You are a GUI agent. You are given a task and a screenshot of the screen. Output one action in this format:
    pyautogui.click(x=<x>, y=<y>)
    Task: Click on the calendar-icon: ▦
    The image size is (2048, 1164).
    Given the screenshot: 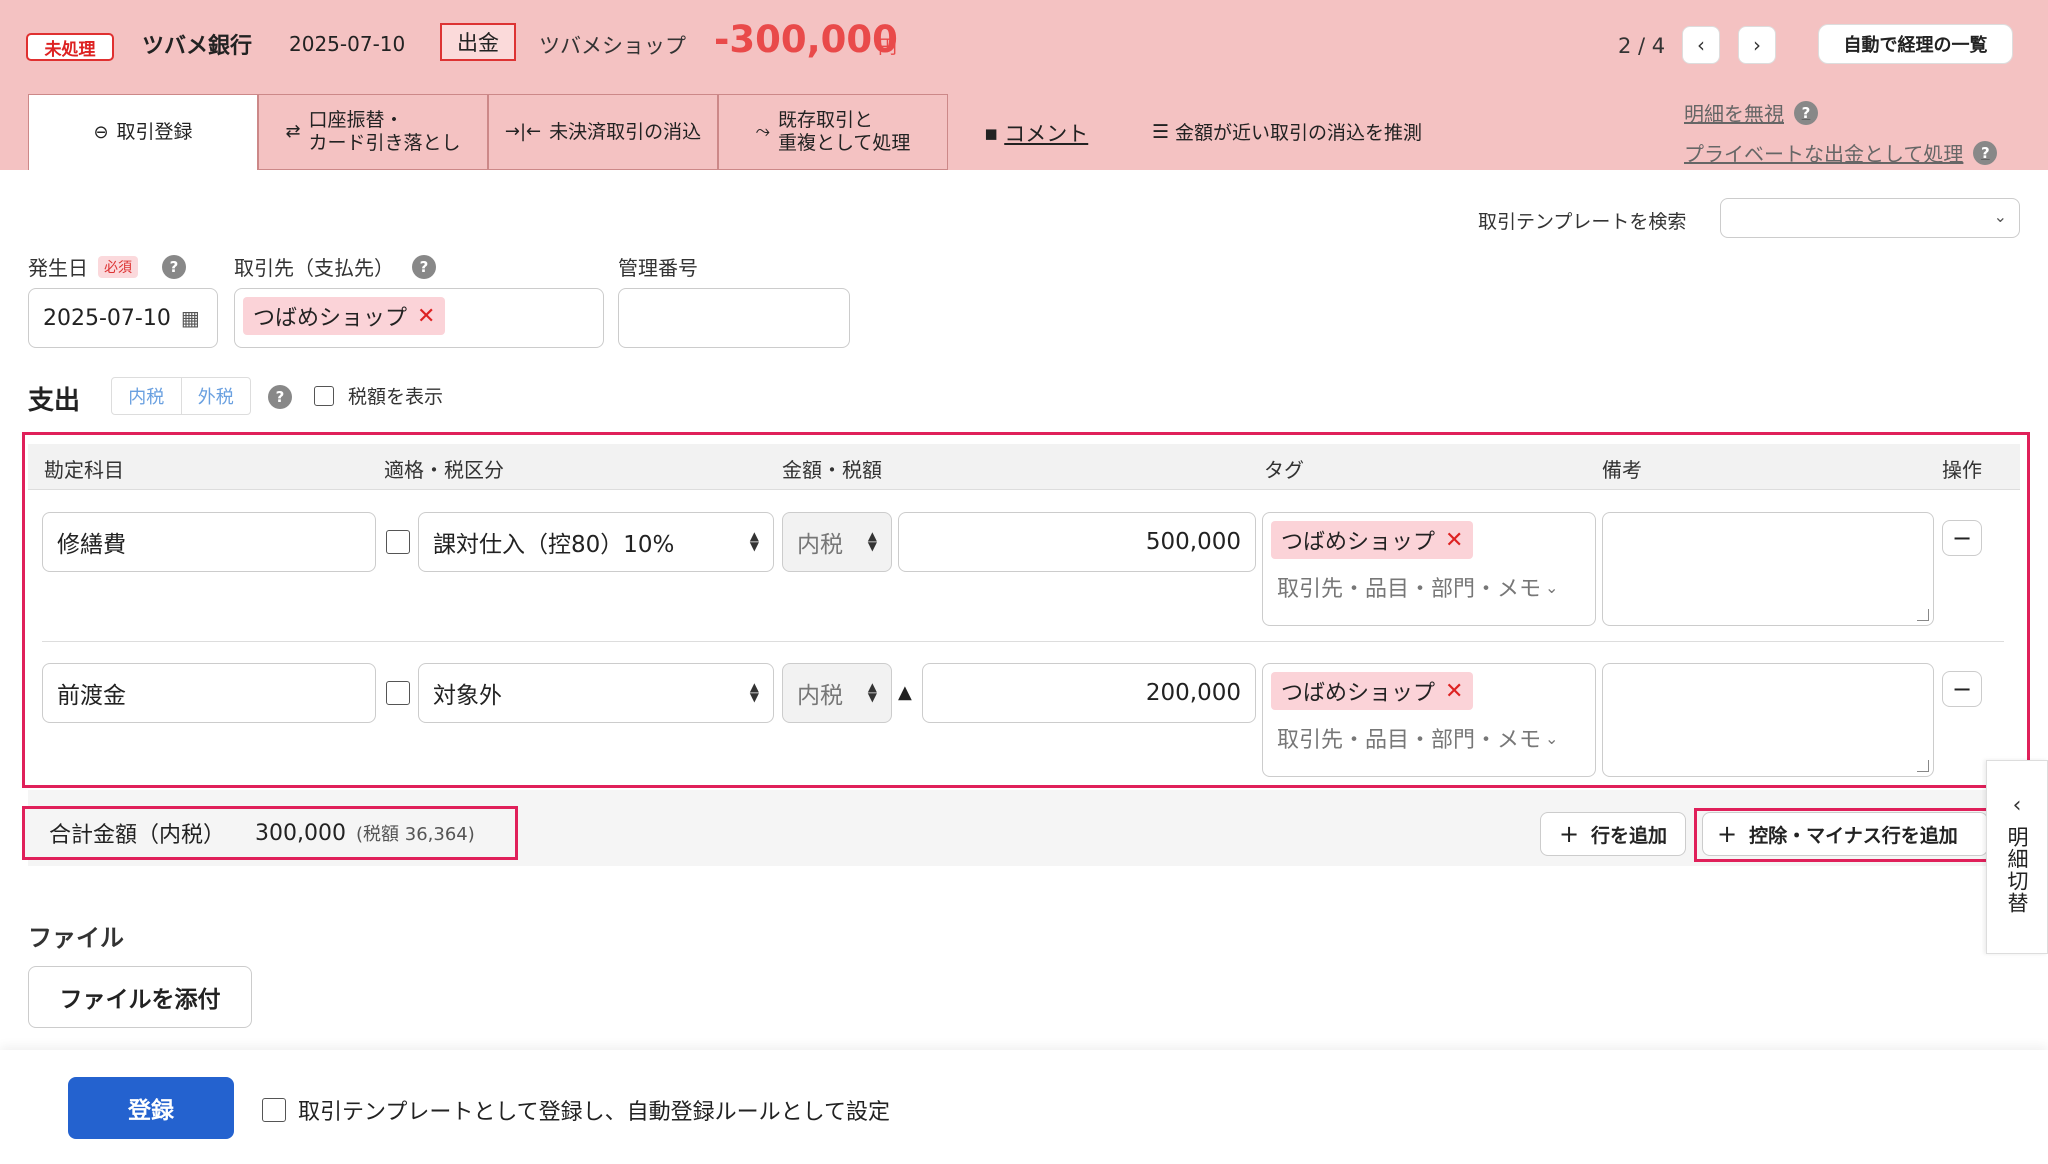 What is the action you would take?
    pyautogui.click(x=190, y=318)
    